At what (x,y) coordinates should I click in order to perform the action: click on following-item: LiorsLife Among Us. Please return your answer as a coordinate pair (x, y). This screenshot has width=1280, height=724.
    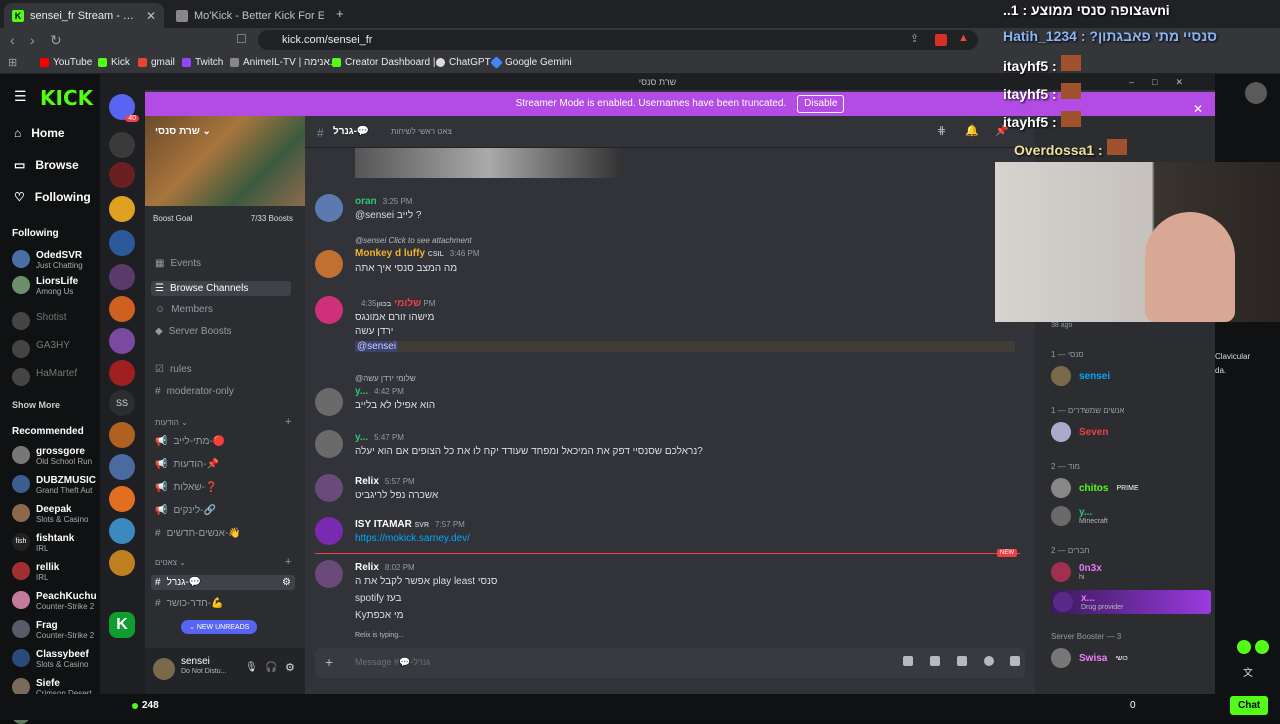
    Looking at the image, I should click on (45, 286).